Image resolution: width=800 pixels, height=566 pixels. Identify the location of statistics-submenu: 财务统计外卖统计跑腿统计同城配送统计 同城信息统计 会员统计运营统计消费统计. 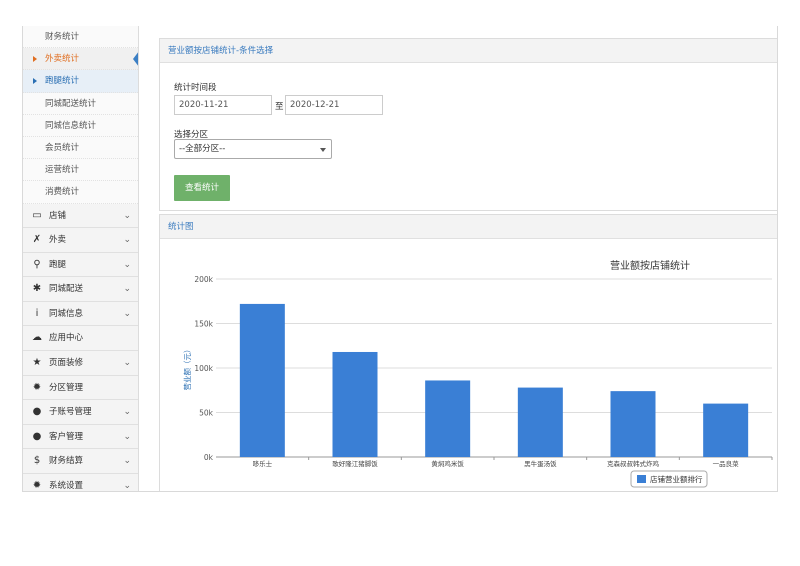
(80, 115).